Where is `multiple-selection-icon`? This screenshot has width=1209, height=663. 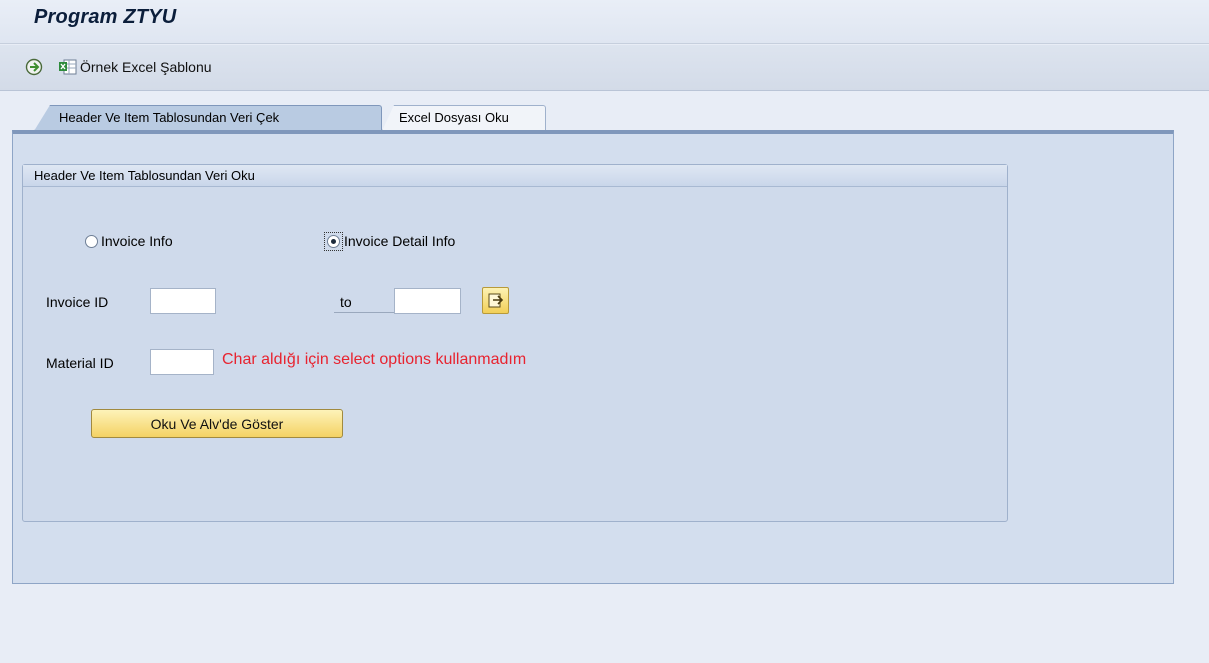 multiple-selection-icon is located at coordinates (496, 300).